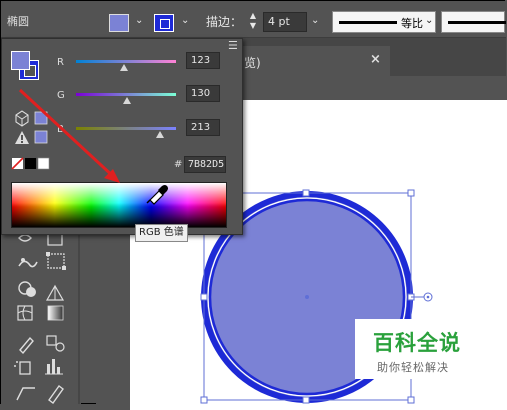  I want to click on watermark-title: 百科全说, so click(417, 343).